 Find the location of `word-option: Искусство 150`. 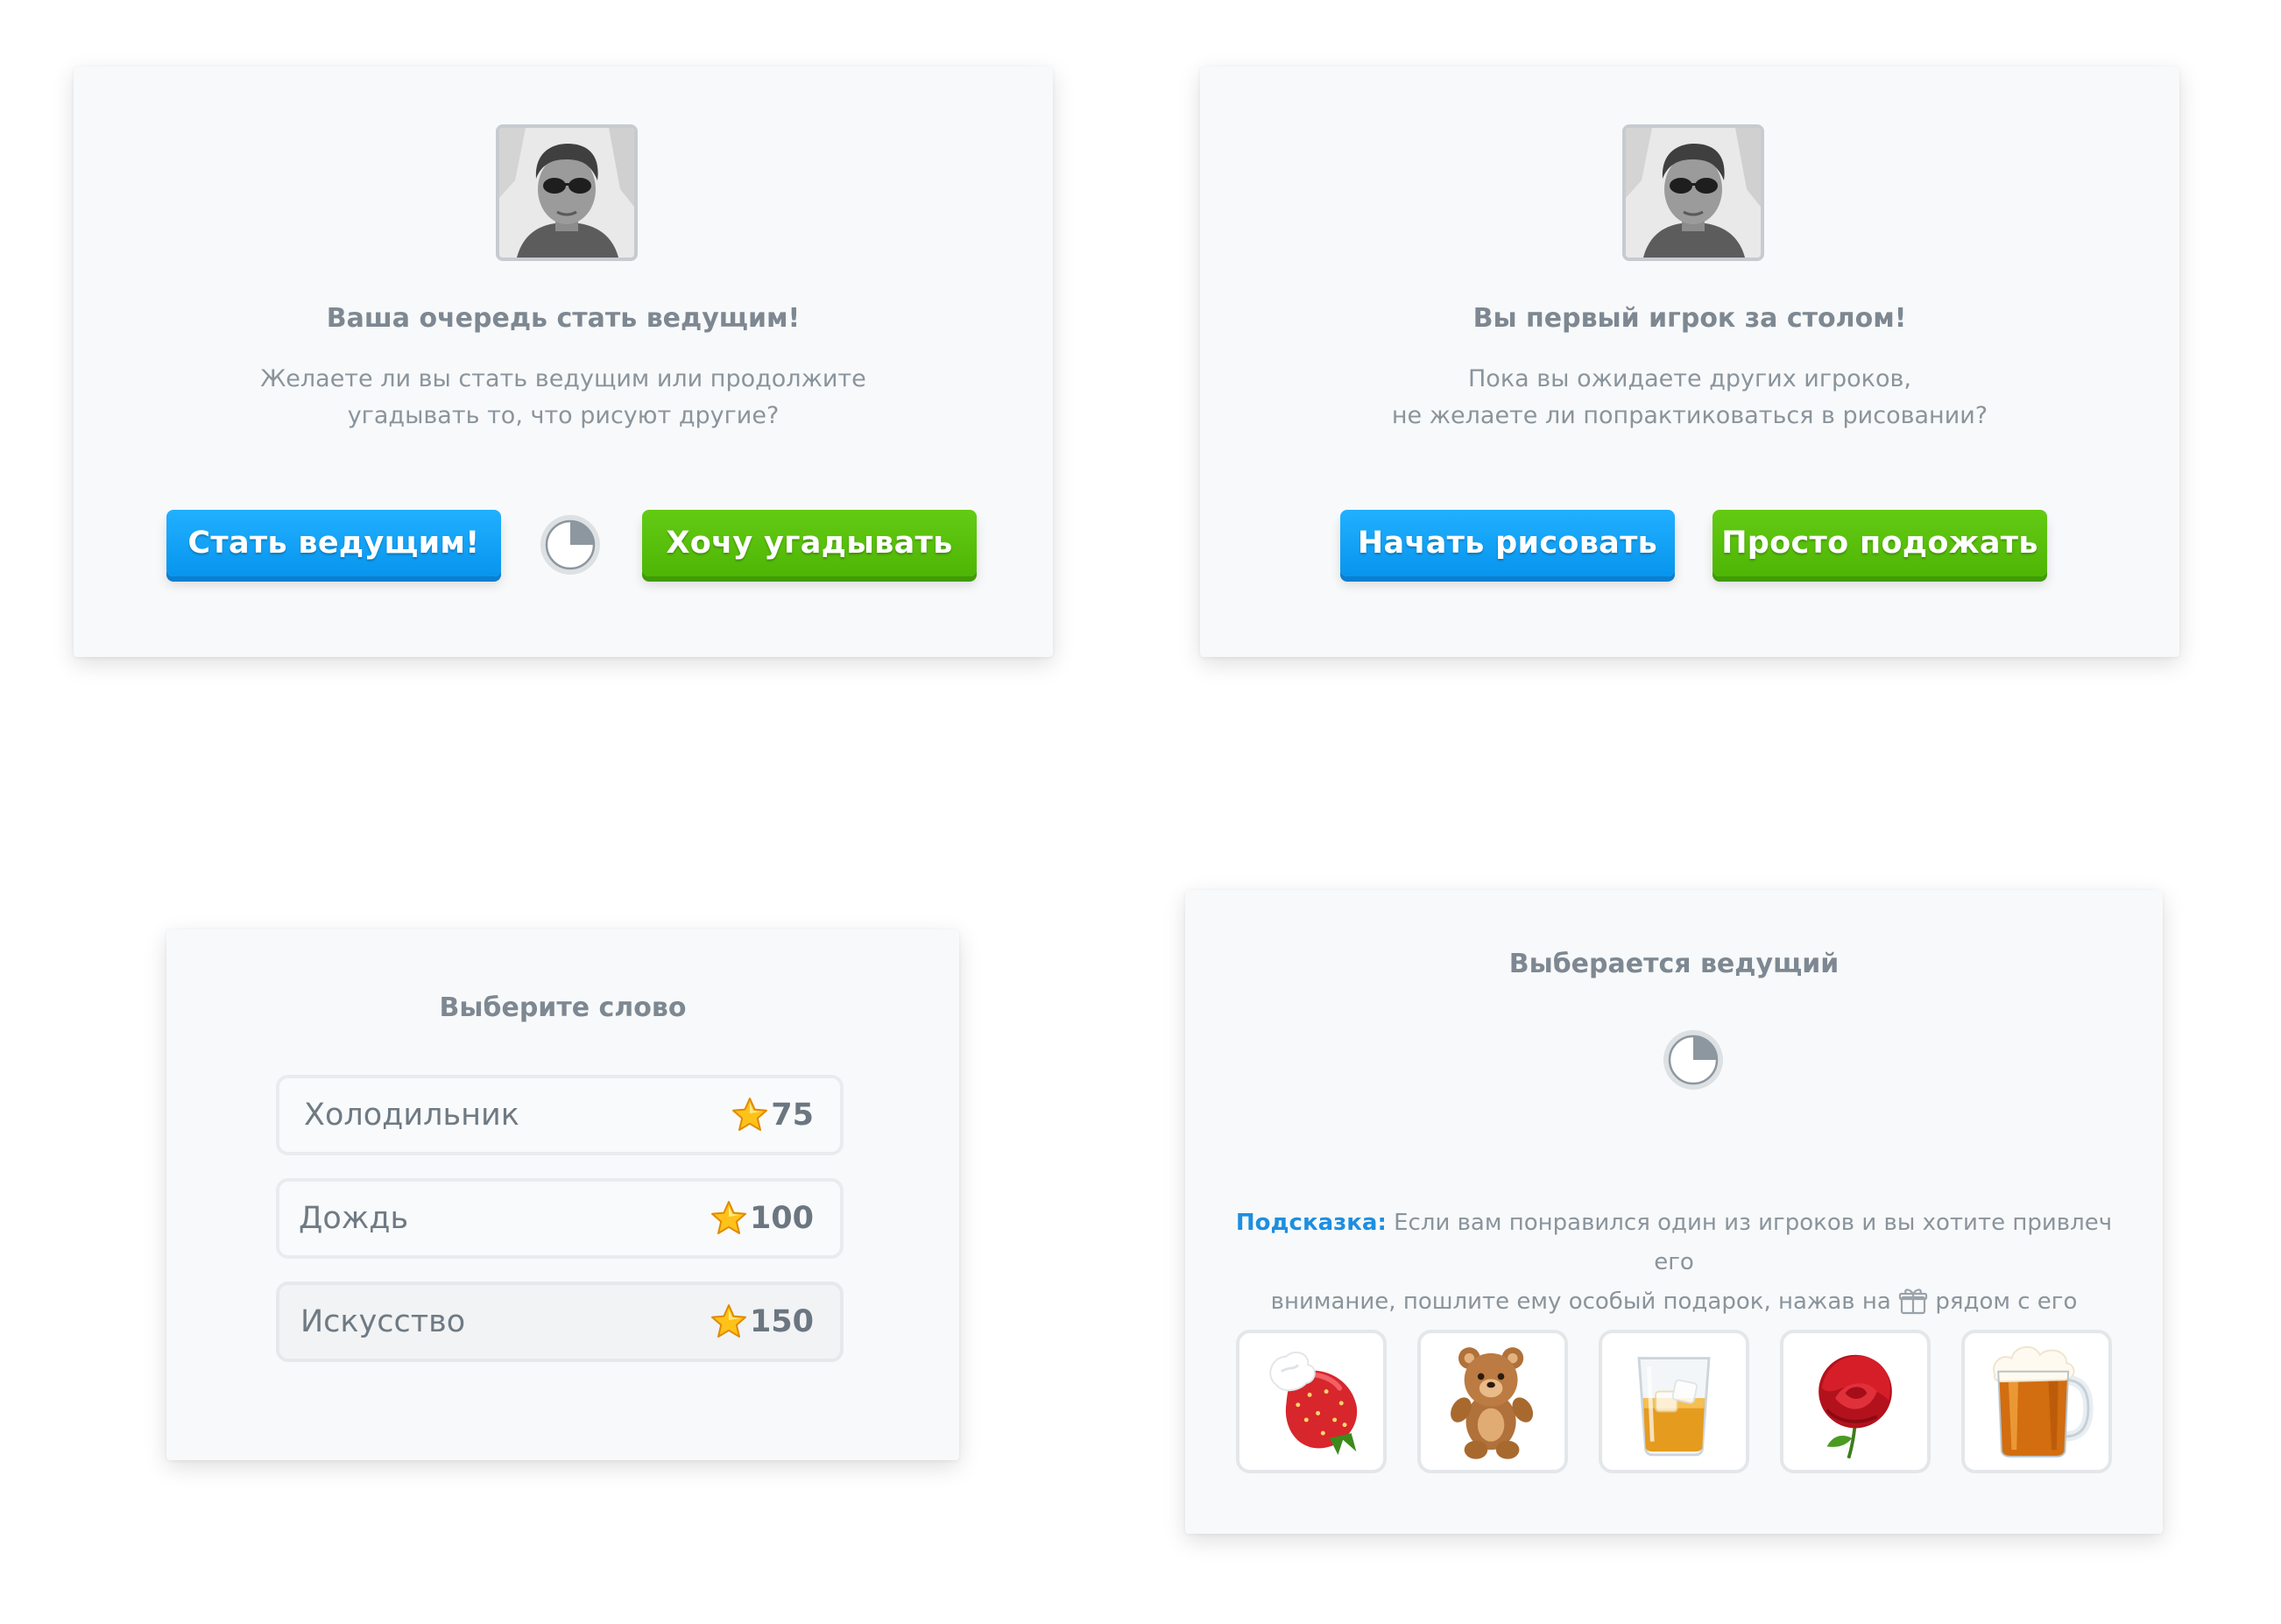

word-option: Искусство 150 is located at coordinates (560, 1322).